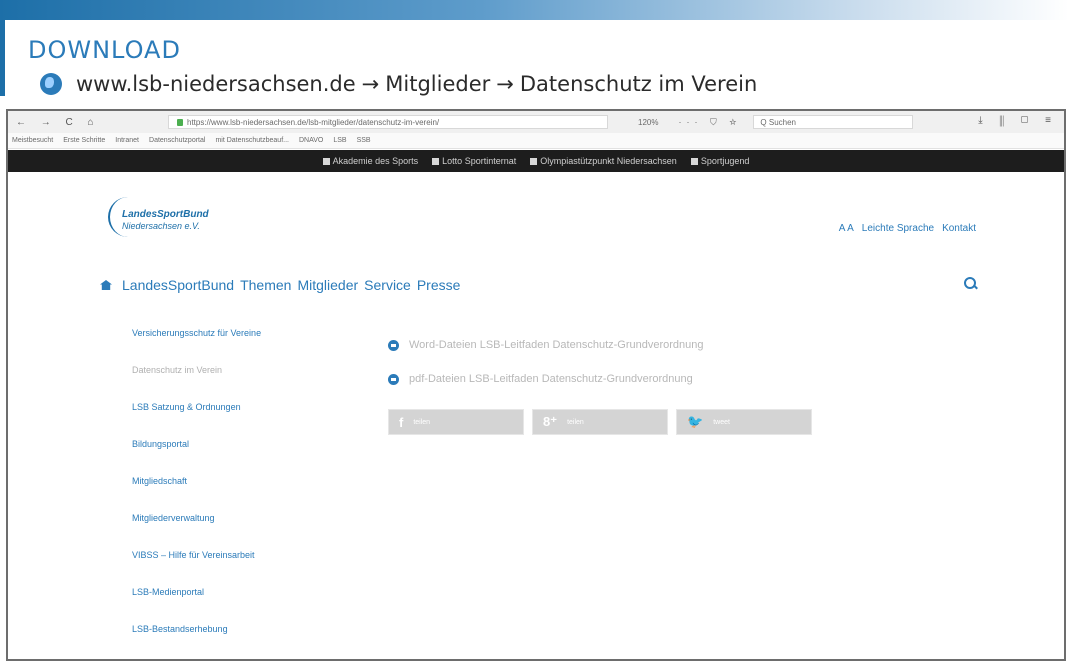 Image resolution: width=1069 pixels, height=667 pixels. What do you see at coordinates (898, 228) in the screenshot?
I see `easy-language-link: Leichte Sprache` at bounding box center [898, 228].